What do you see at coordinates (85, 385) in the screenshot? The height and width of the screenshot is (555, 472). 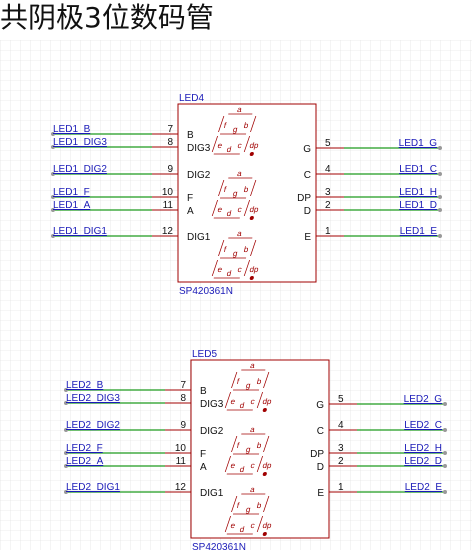 I see `net-label: LED2_B` at bounding box center [85, 385].